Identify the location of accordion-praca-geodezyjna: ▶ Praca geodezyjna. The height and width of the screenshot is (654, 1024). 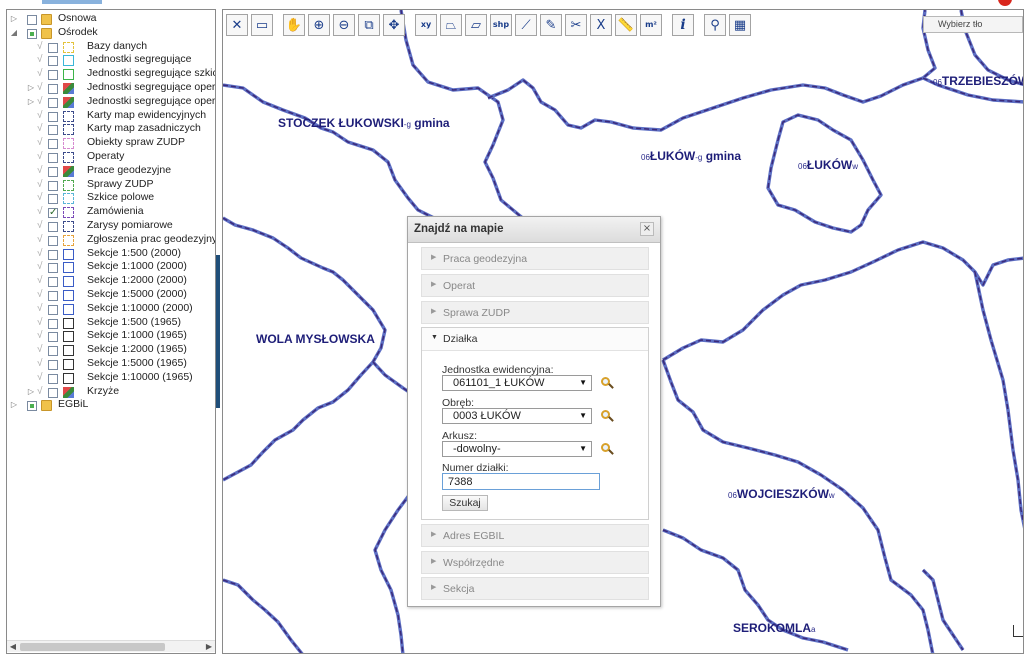
(535, 258).